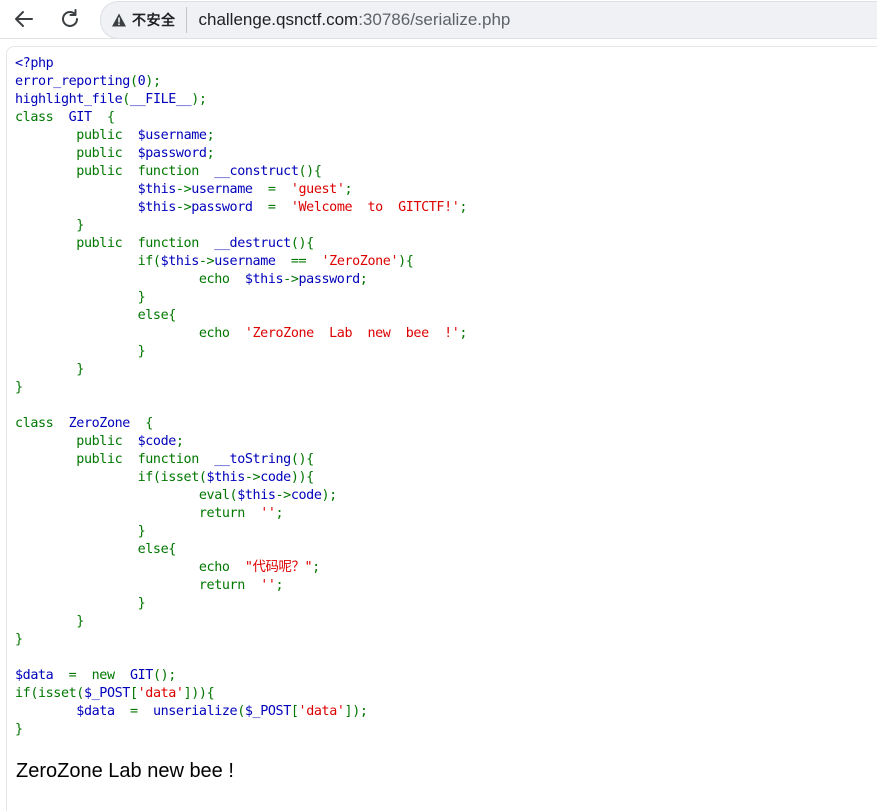 This screenshot has height=811, width=877. What do you see at coordinates (279, 207) in the screenshot?
I see `code-token-keyword: =` at bounding box center [279, 207].